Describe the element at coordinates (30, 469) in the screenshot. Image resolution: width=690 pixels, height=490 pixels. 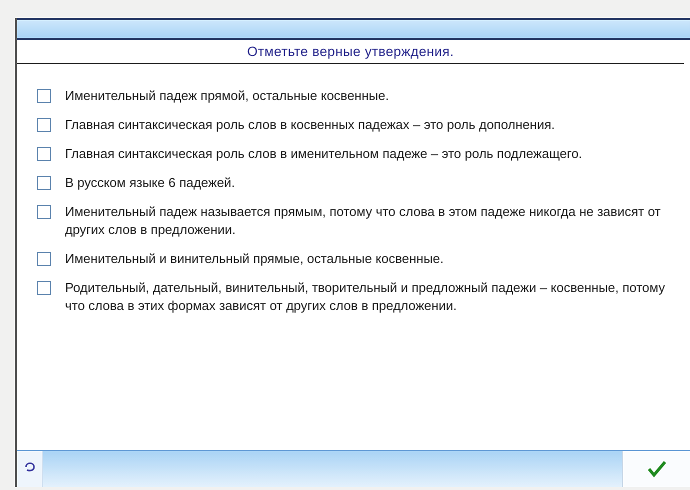
I see `undo-button` at that location.